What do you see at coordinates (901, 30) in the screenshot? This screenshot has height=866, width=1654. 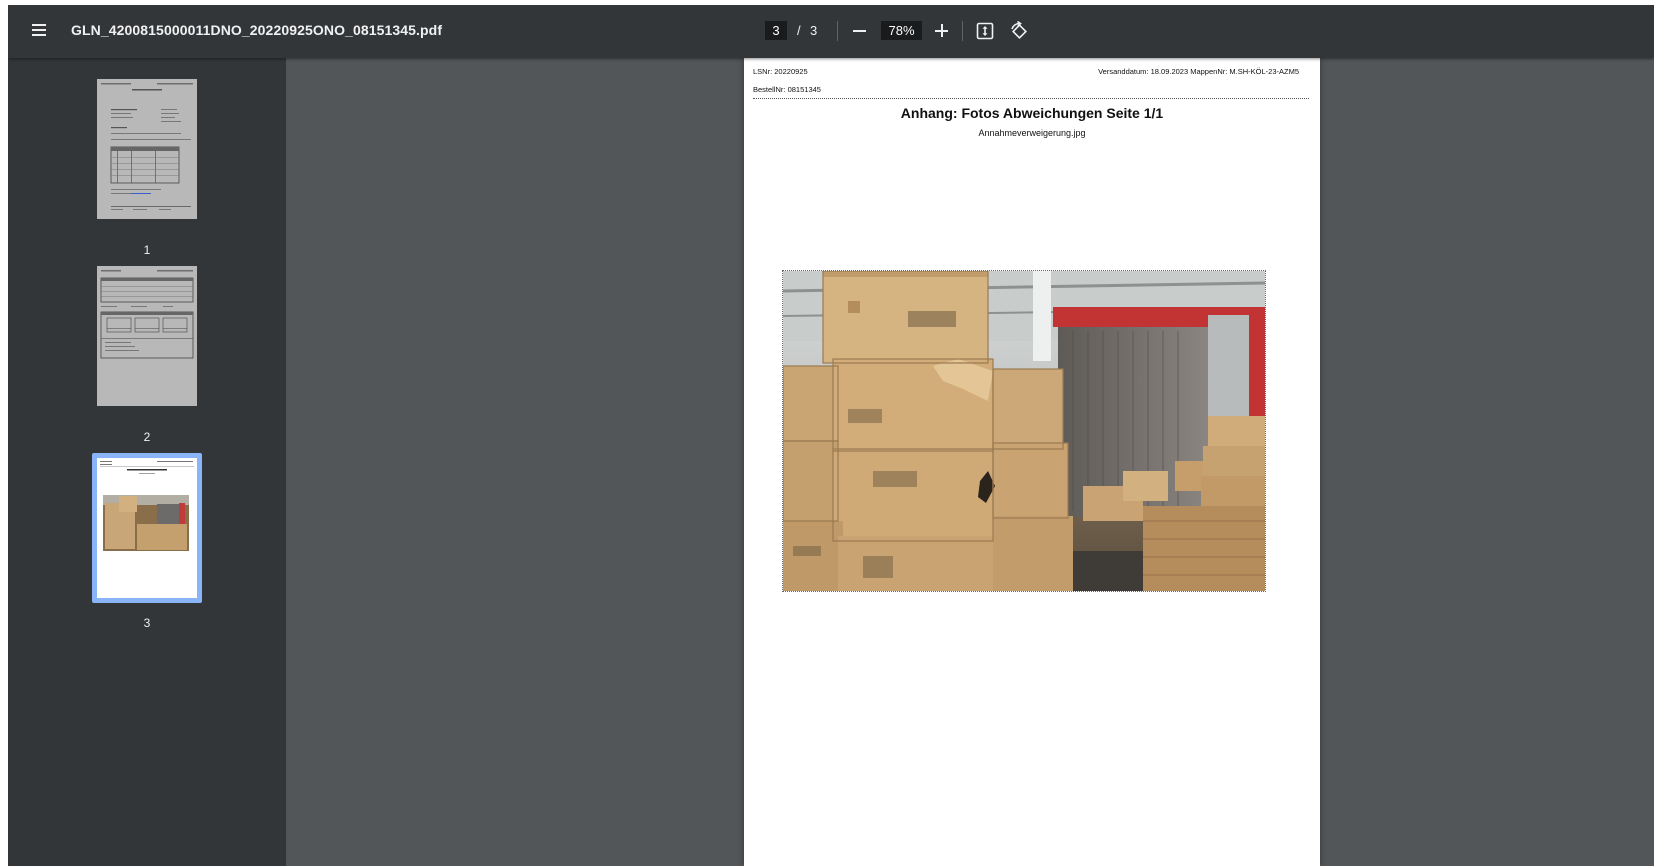 I see `zoom-input` at bounding box center [901, 30].